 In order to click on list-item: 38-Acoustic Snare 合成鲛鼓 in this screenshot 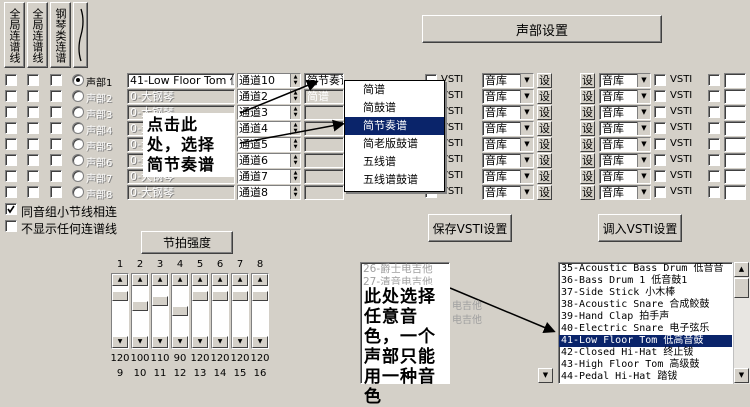, I will do `click(645, 305)`.